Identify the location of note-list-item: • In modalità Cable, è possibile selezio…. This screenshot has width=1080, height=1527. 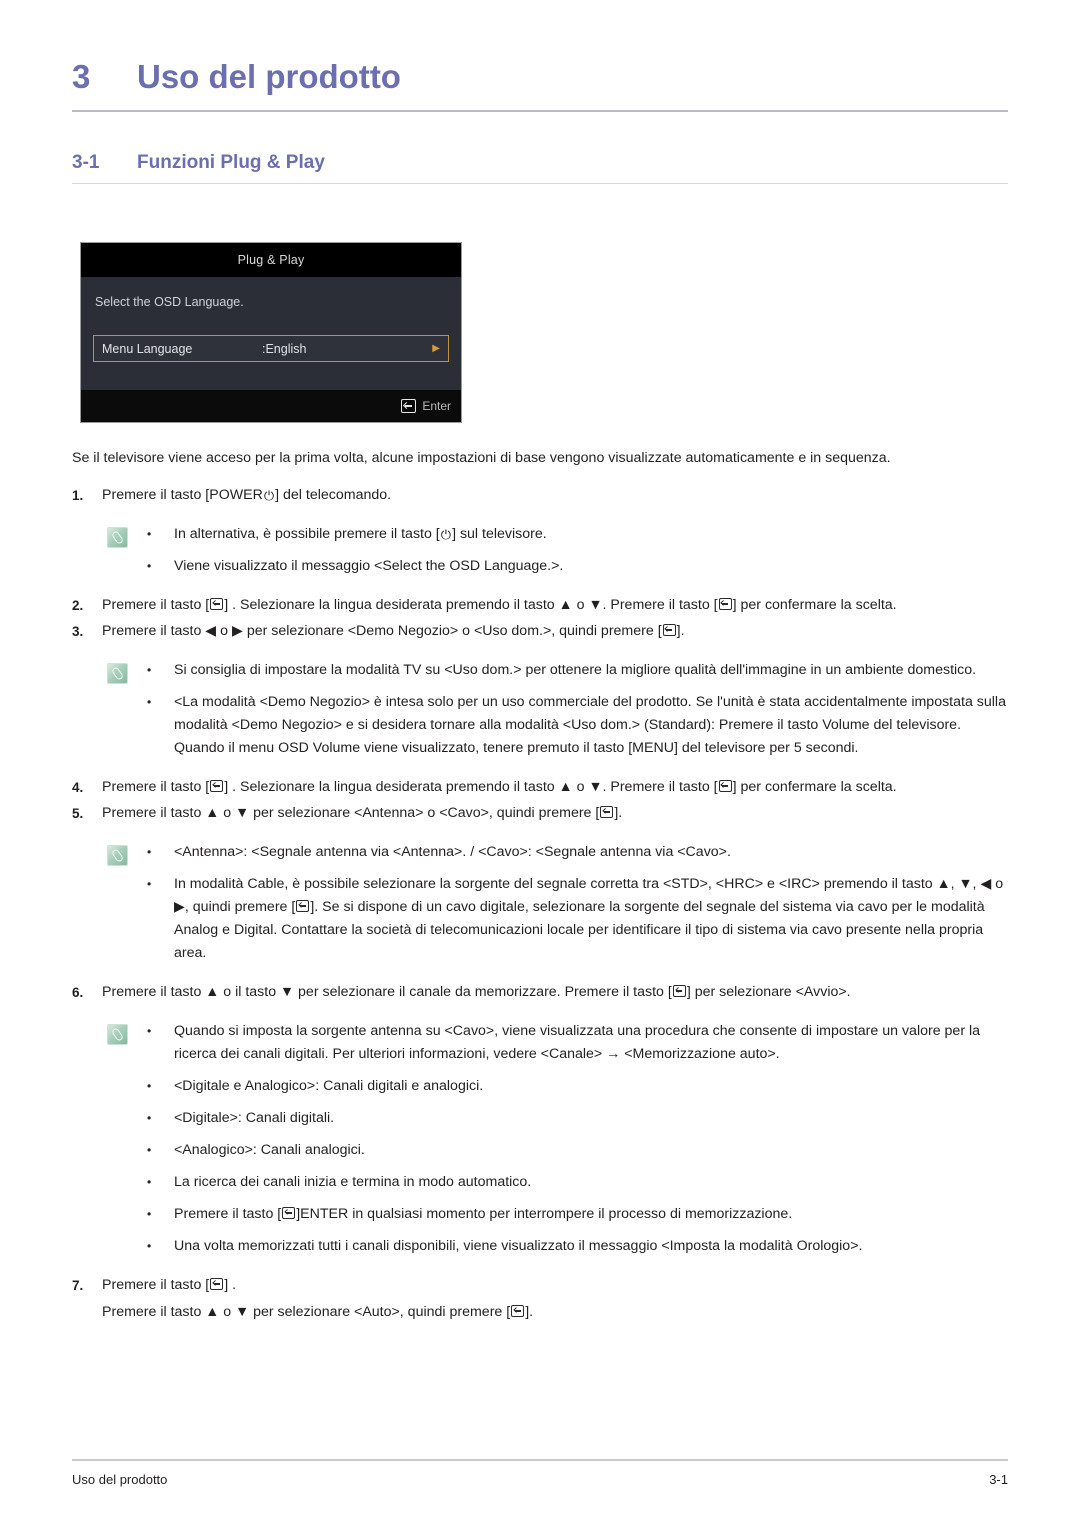
(577, 919).